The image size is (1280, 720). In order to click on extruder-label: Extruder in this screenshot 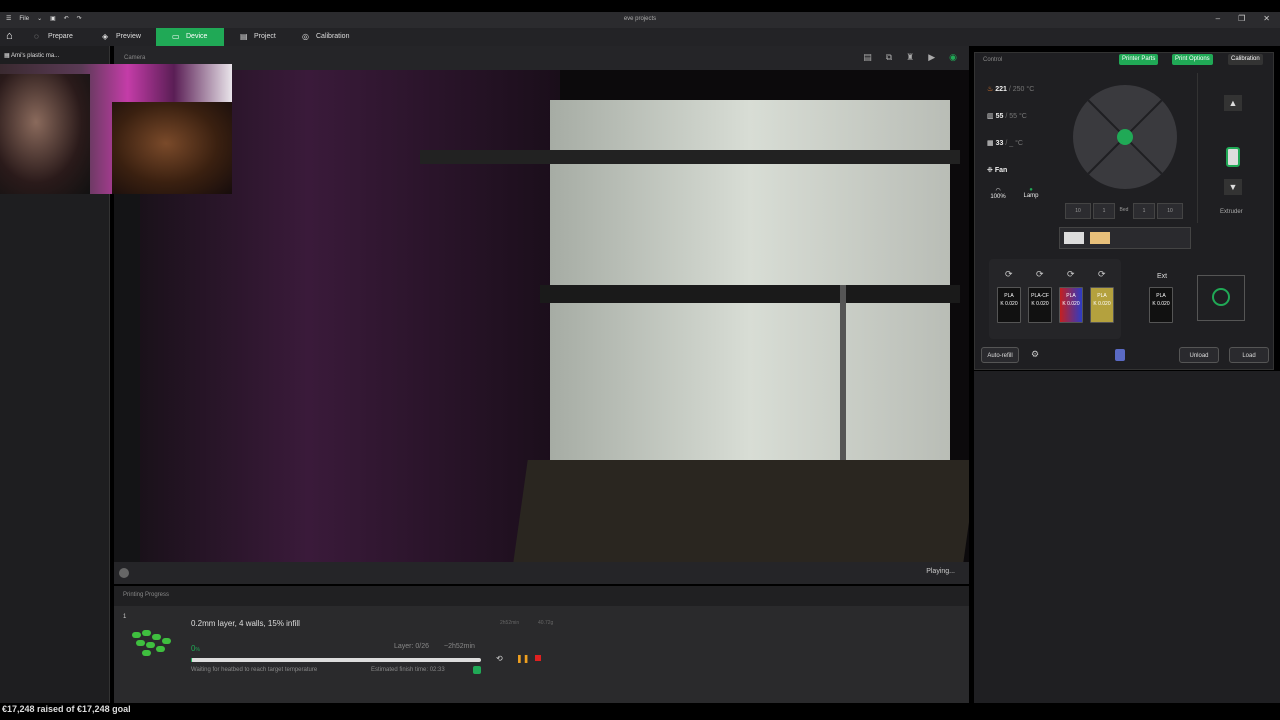, I will do `click(1231, 212)`.